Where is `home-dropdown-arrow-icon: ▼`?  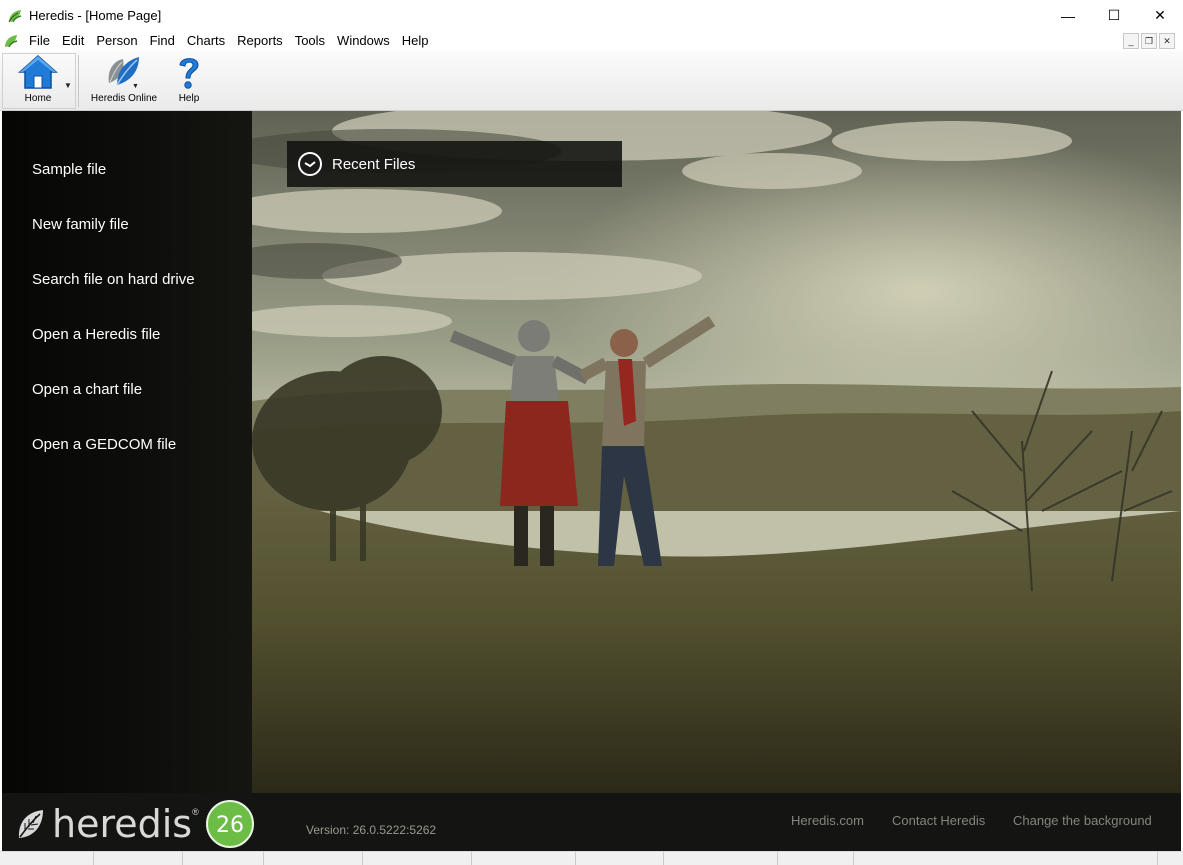
home-dropdown-arrow-icon: ▼ is located at coordinates (68, 85).